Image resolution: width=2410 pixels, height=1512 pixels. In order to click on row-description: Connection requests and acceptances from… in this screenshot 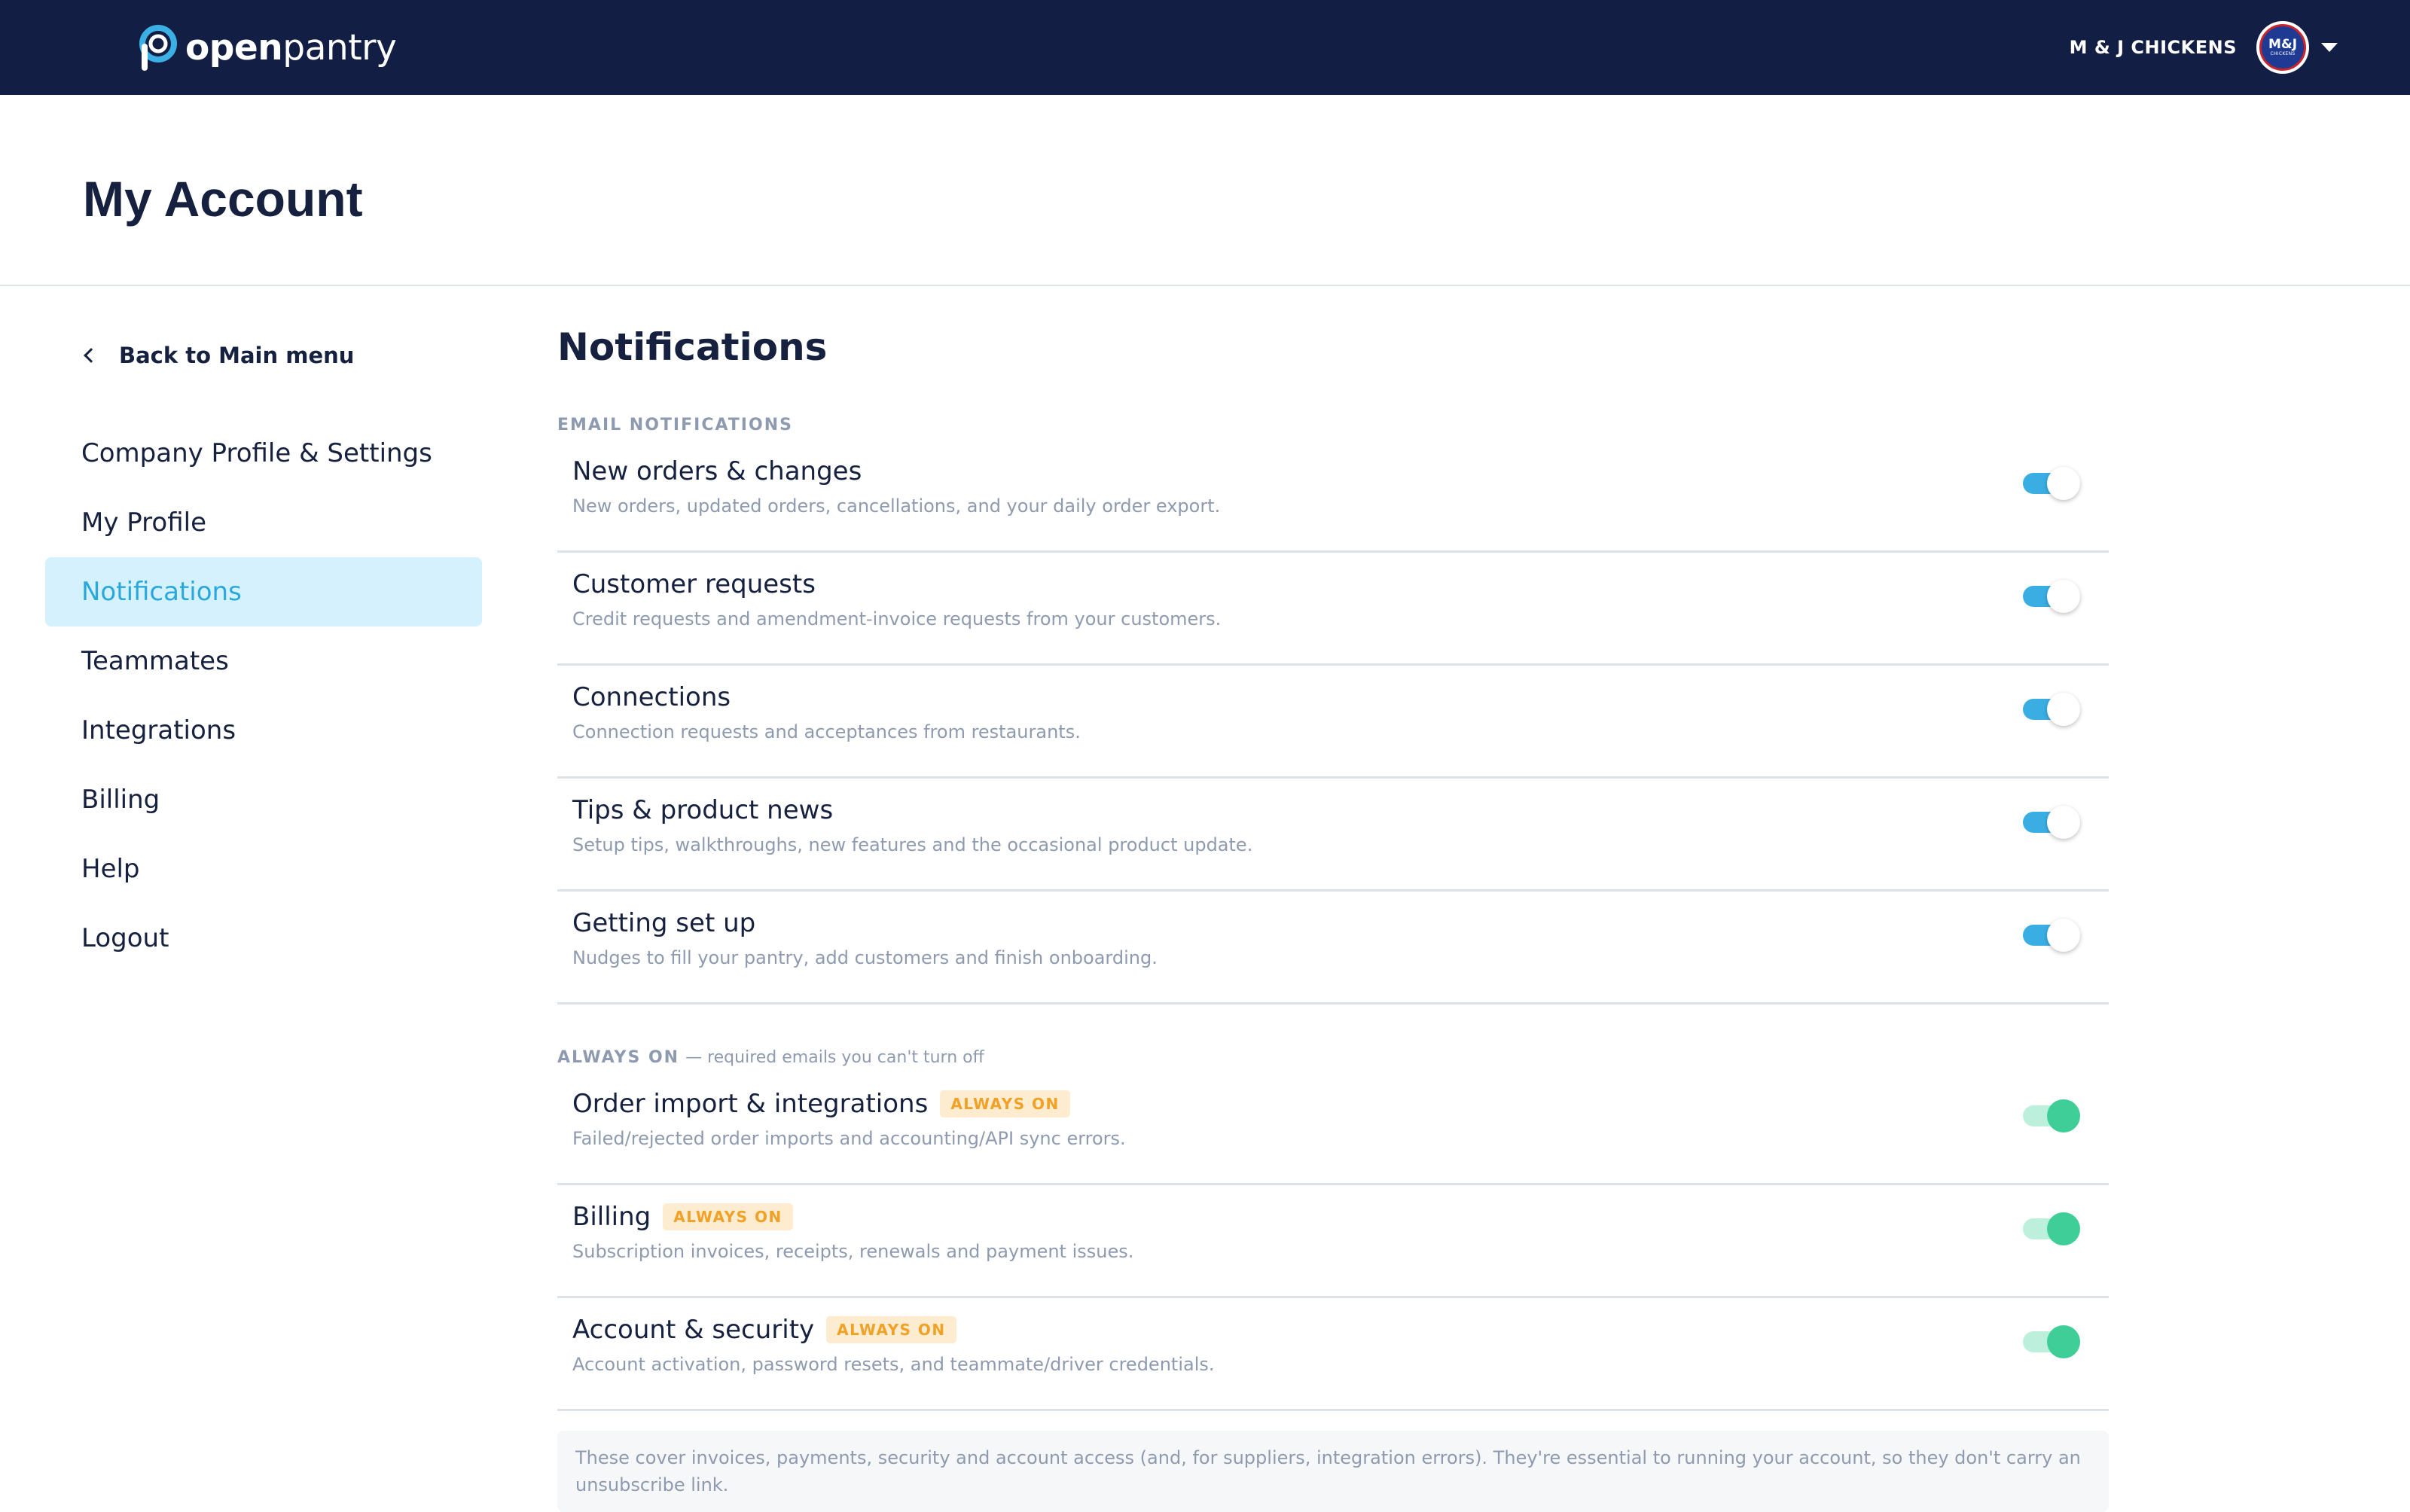, I will do `click(826, 732)`.